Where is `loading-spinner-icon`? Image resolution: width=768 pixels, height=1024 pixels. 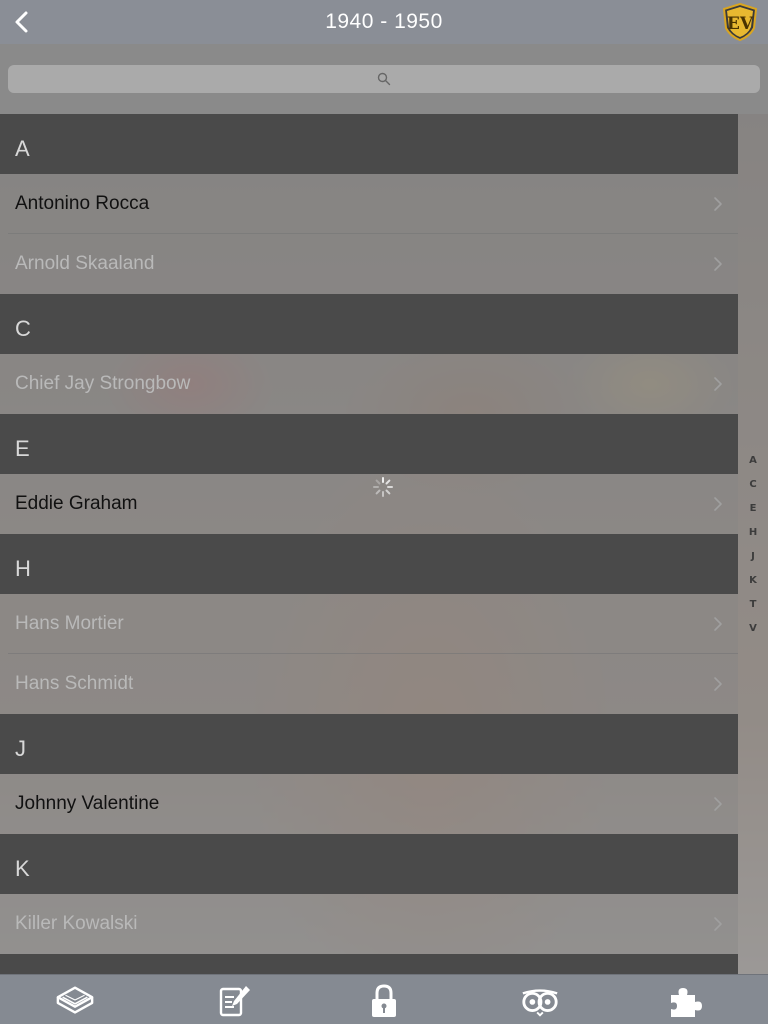
loading-spinner-icon is located at coordinates (383, 487).